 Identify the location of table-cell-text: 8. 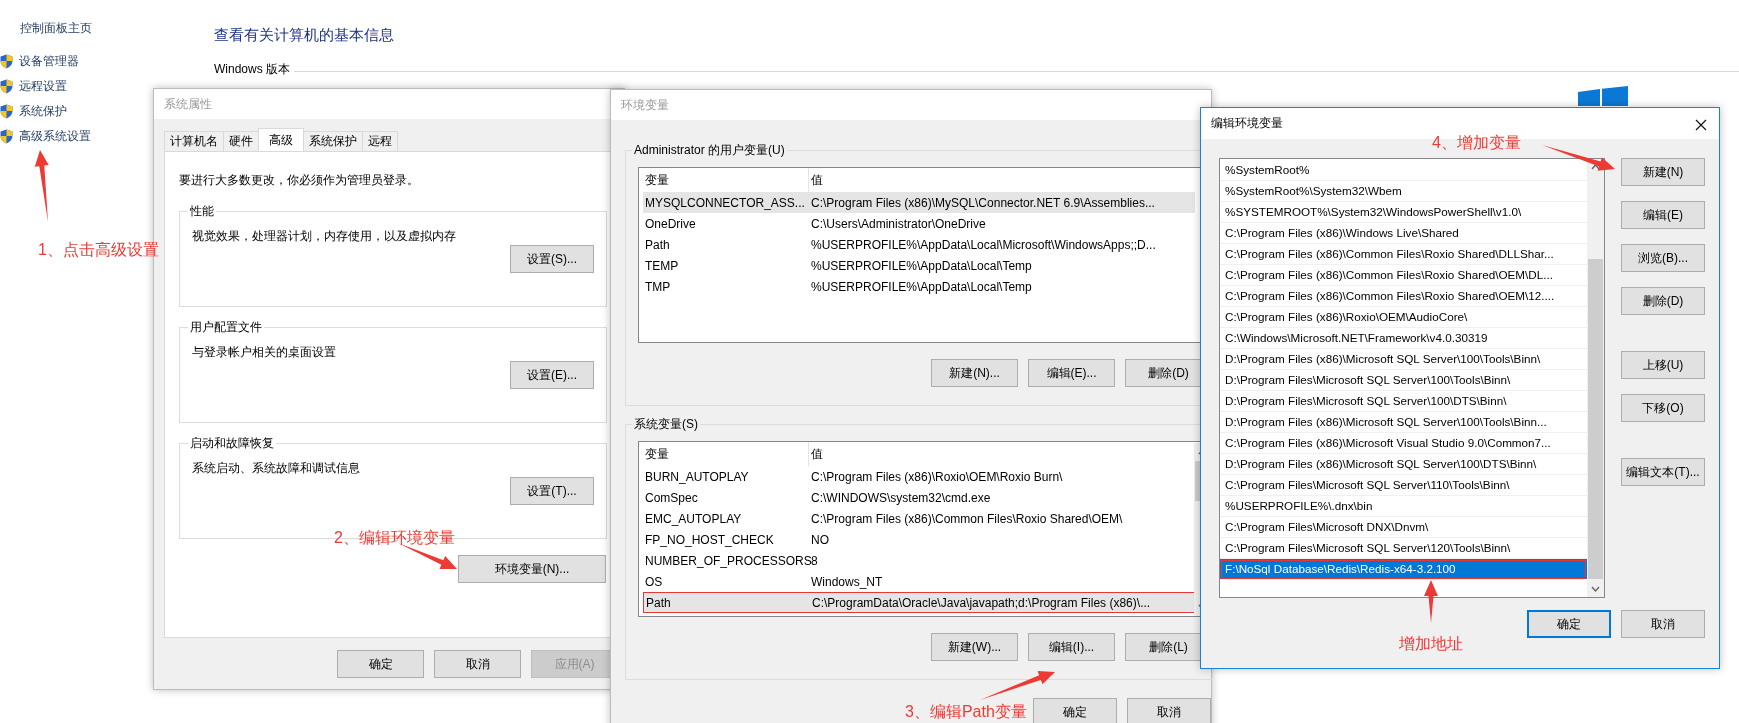
(814, 560).